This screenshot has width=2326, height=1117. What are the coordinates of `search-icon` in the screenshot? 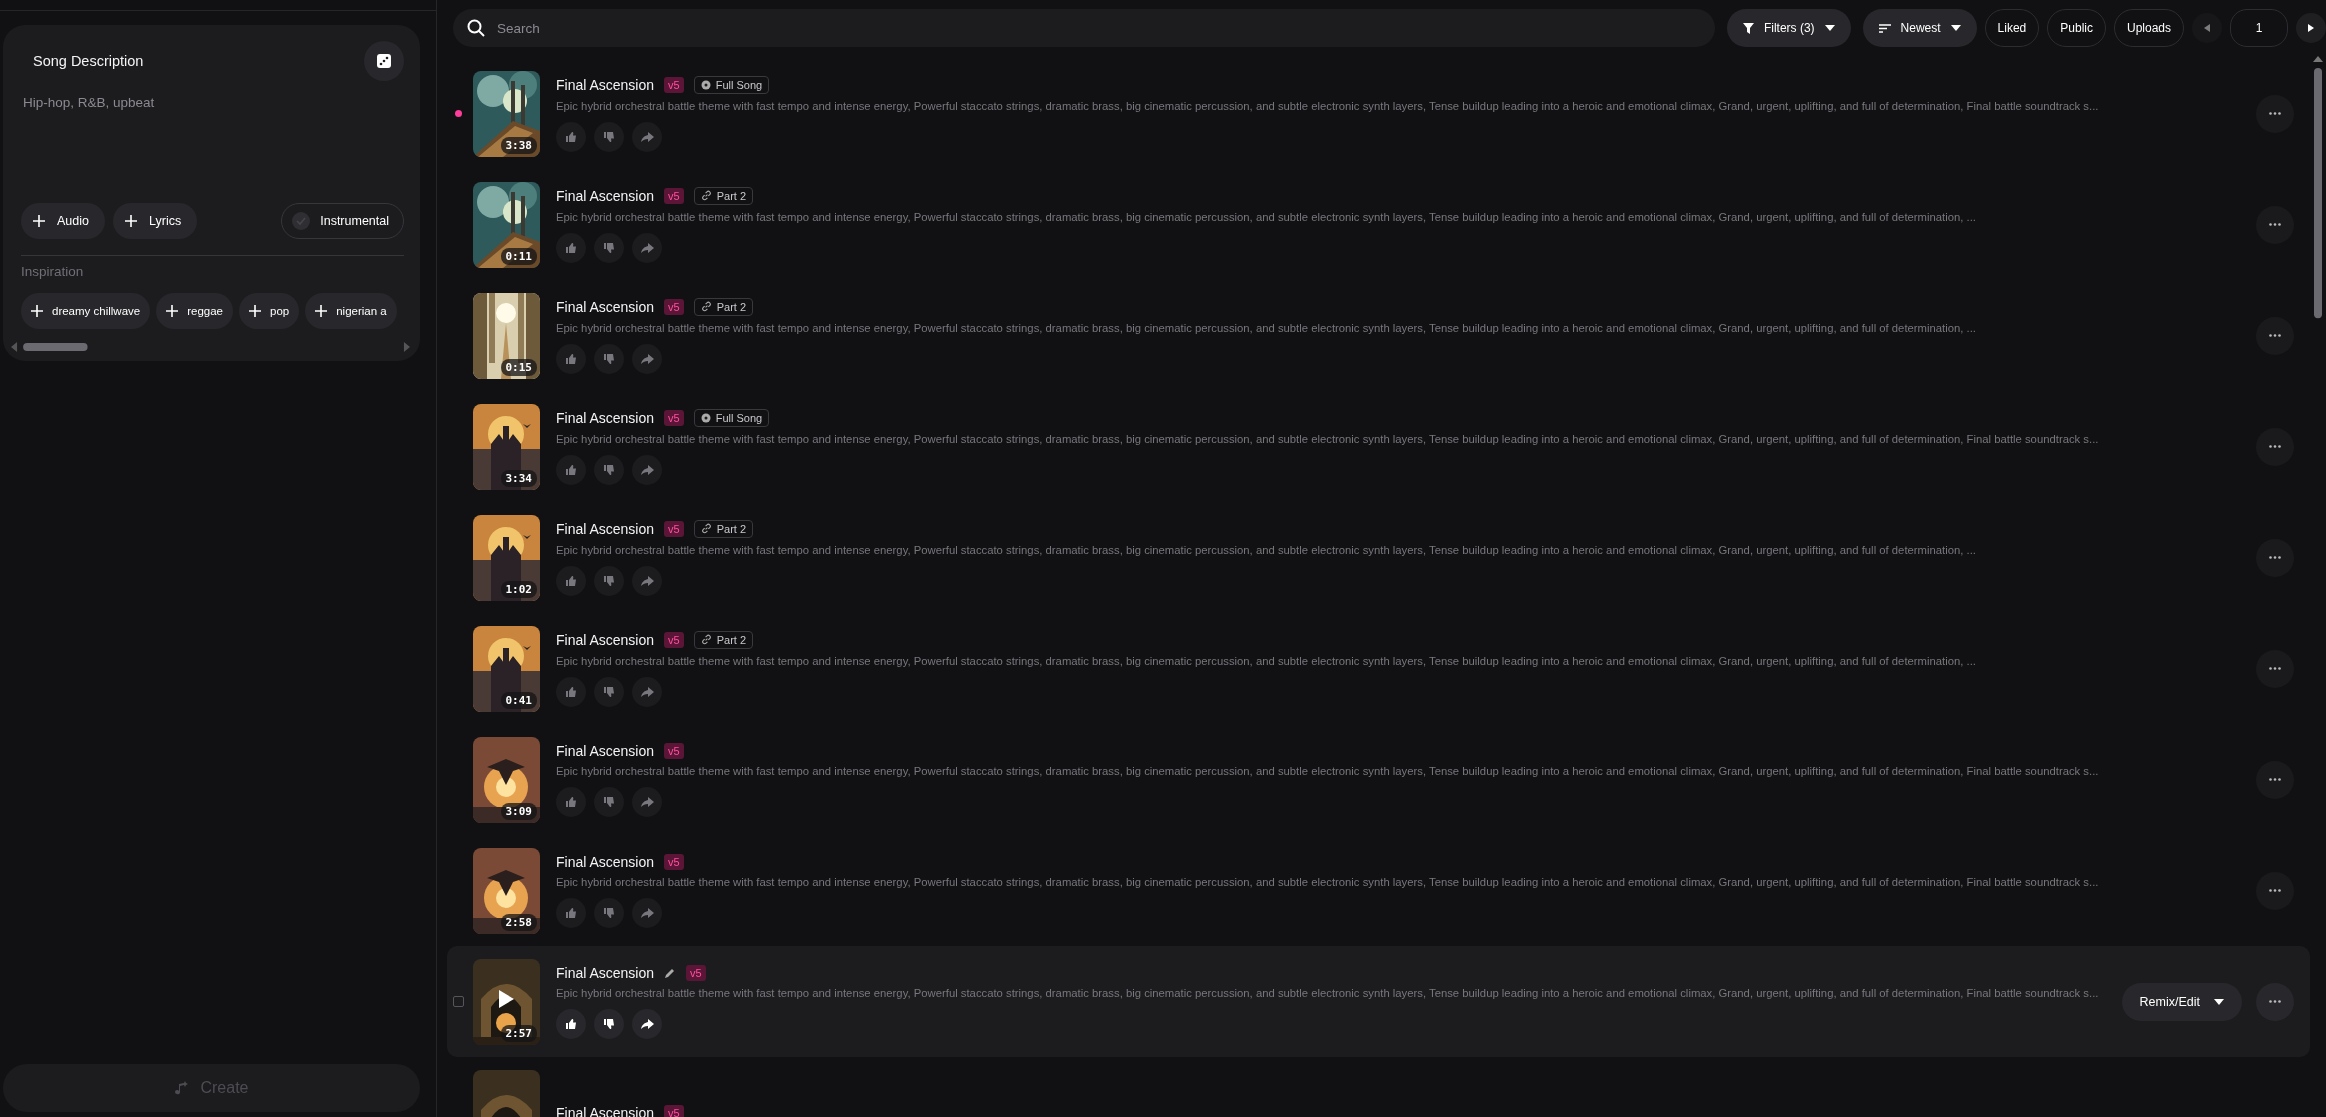 It's located at (476, 28).